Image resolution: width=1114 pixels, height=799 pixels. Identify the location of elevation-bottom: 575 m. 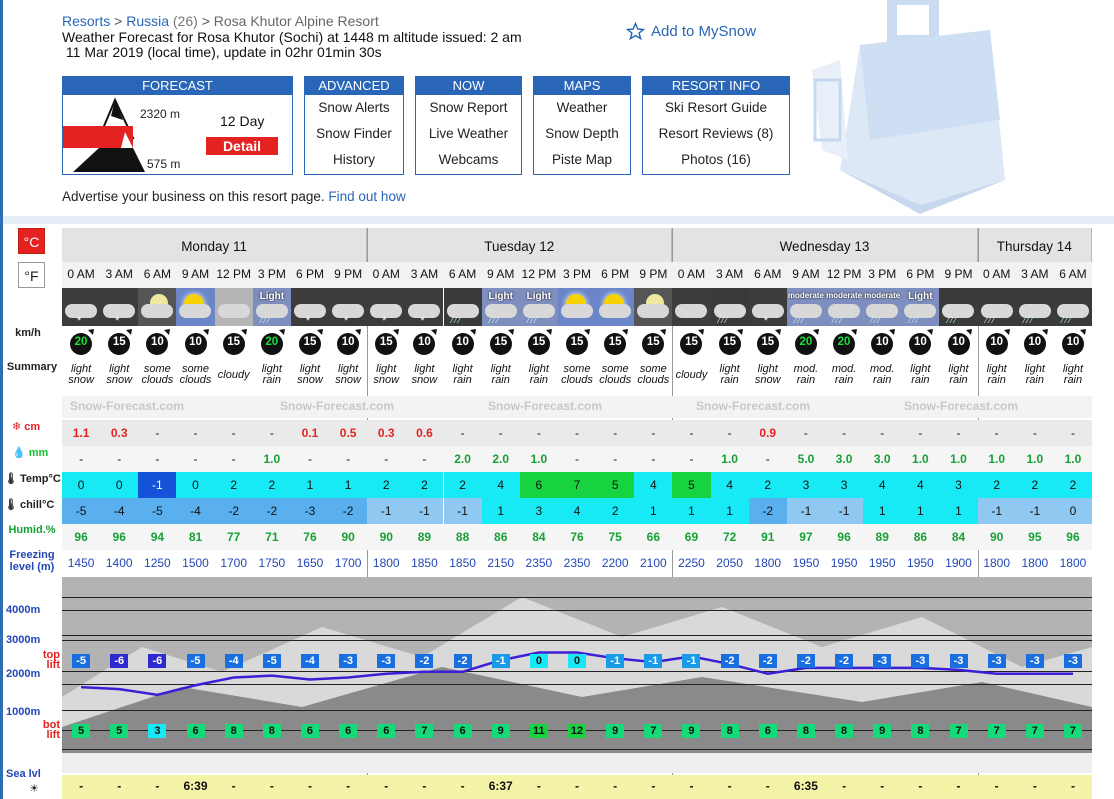
(163, 164).